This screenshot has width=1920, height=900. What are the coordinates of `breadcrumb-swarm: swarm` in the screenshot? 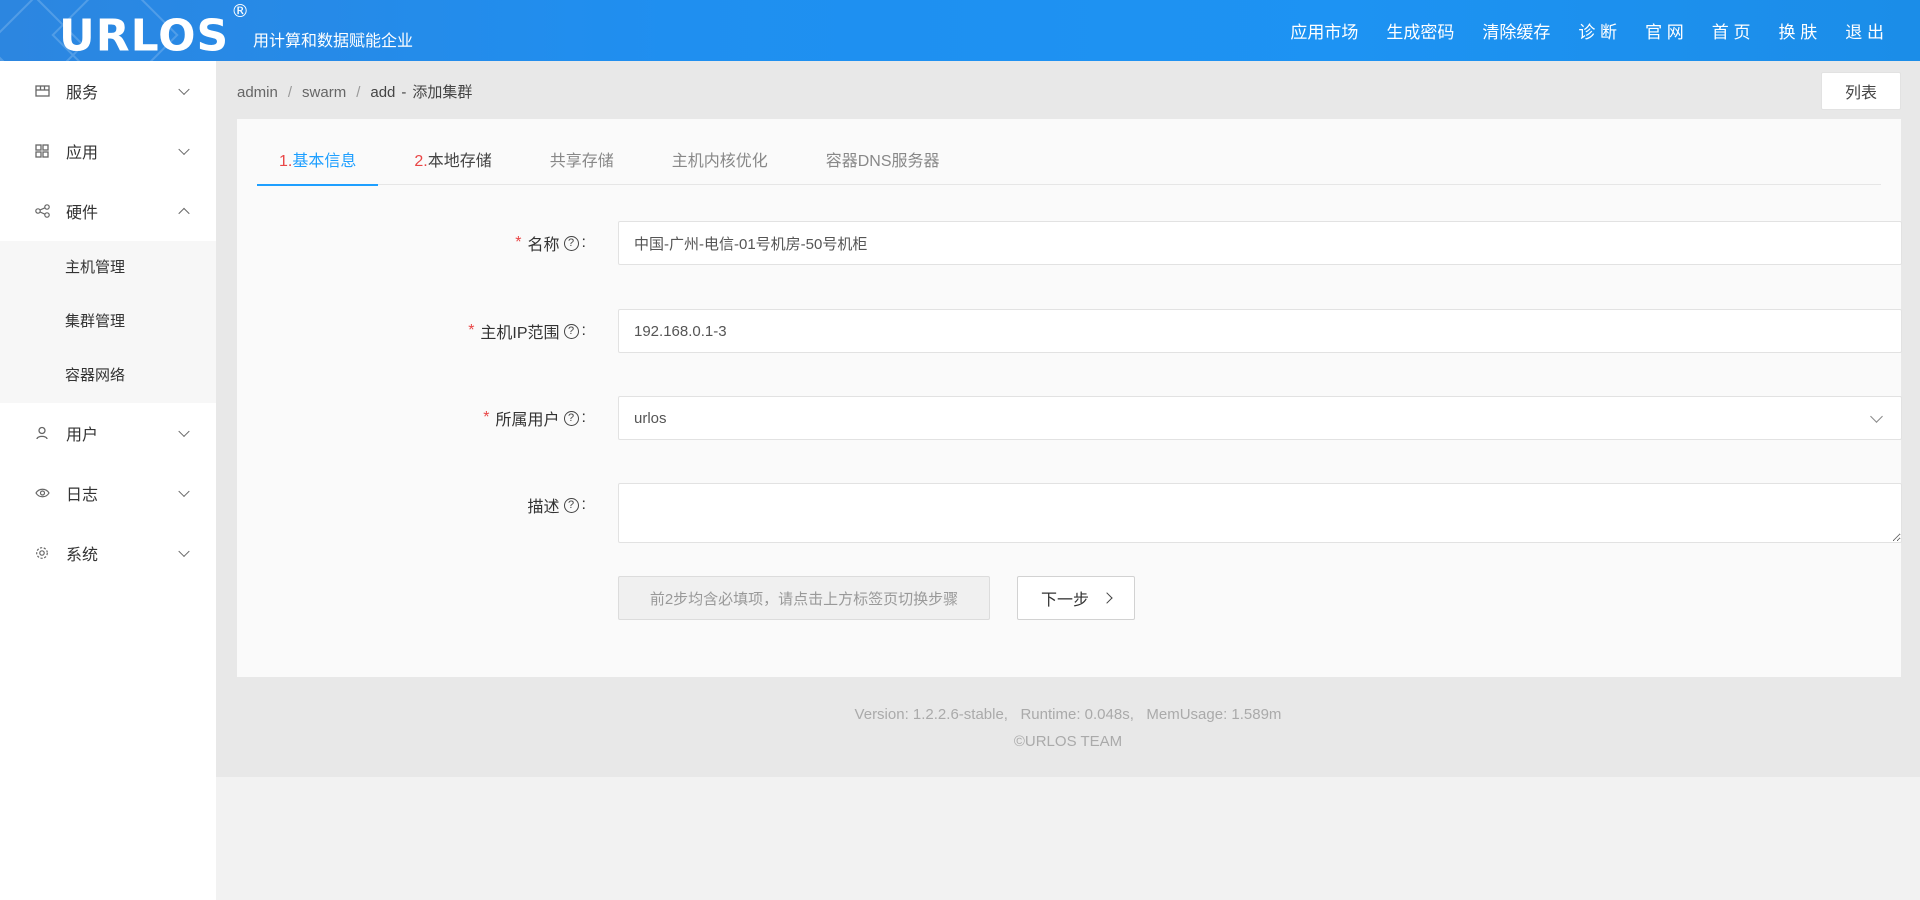 It's located at (324, 92).